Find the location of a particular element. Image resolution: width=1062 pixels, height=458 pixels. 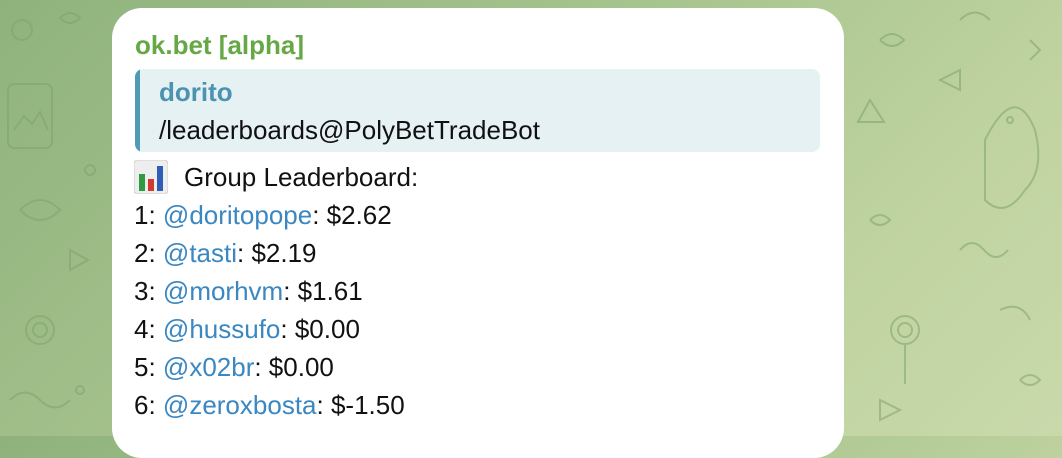

leaderboard-row: 6: @zeroxbosta: $-1.50 is located at coordinates (276, 405).